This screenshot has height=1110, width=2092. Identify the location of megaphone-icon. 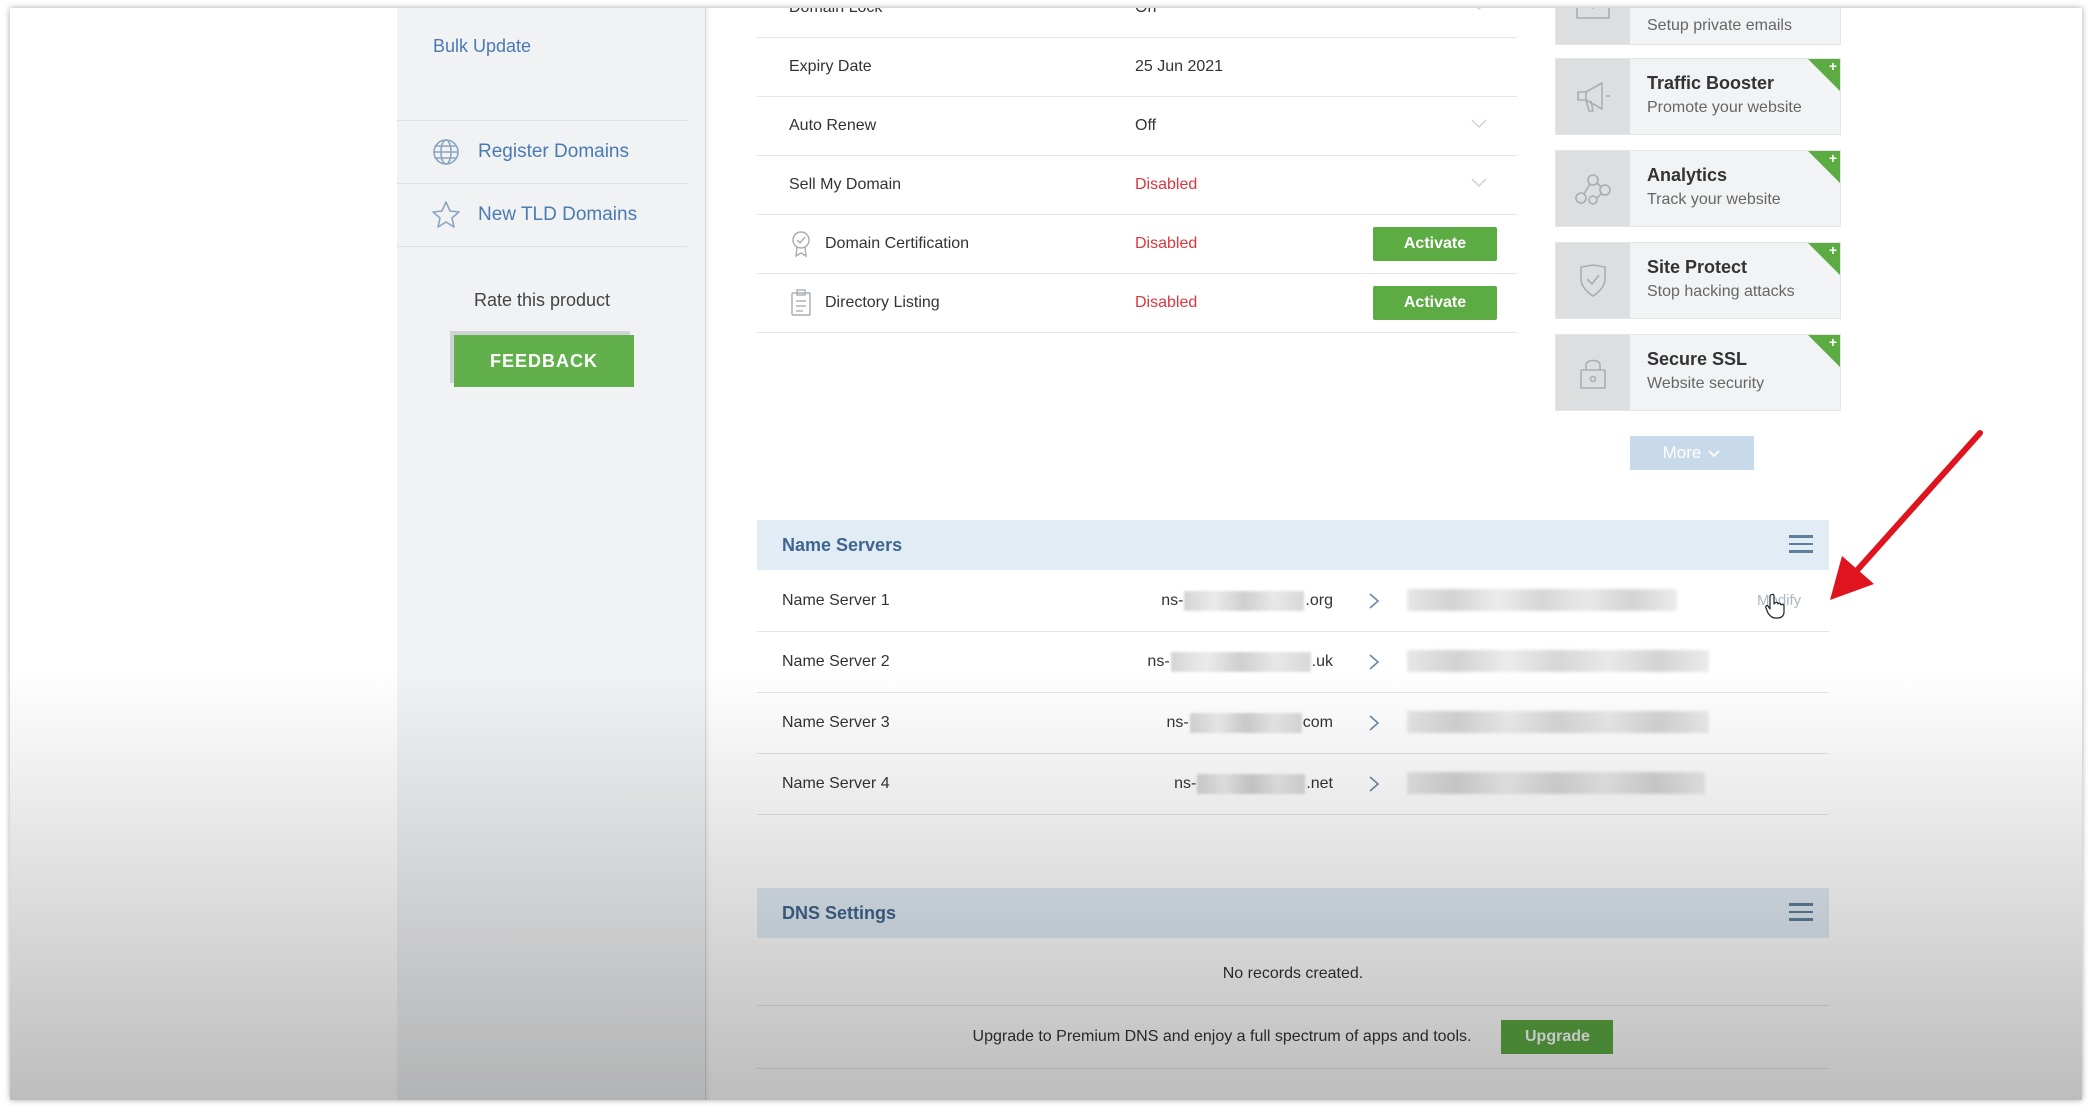
(1593, 96).